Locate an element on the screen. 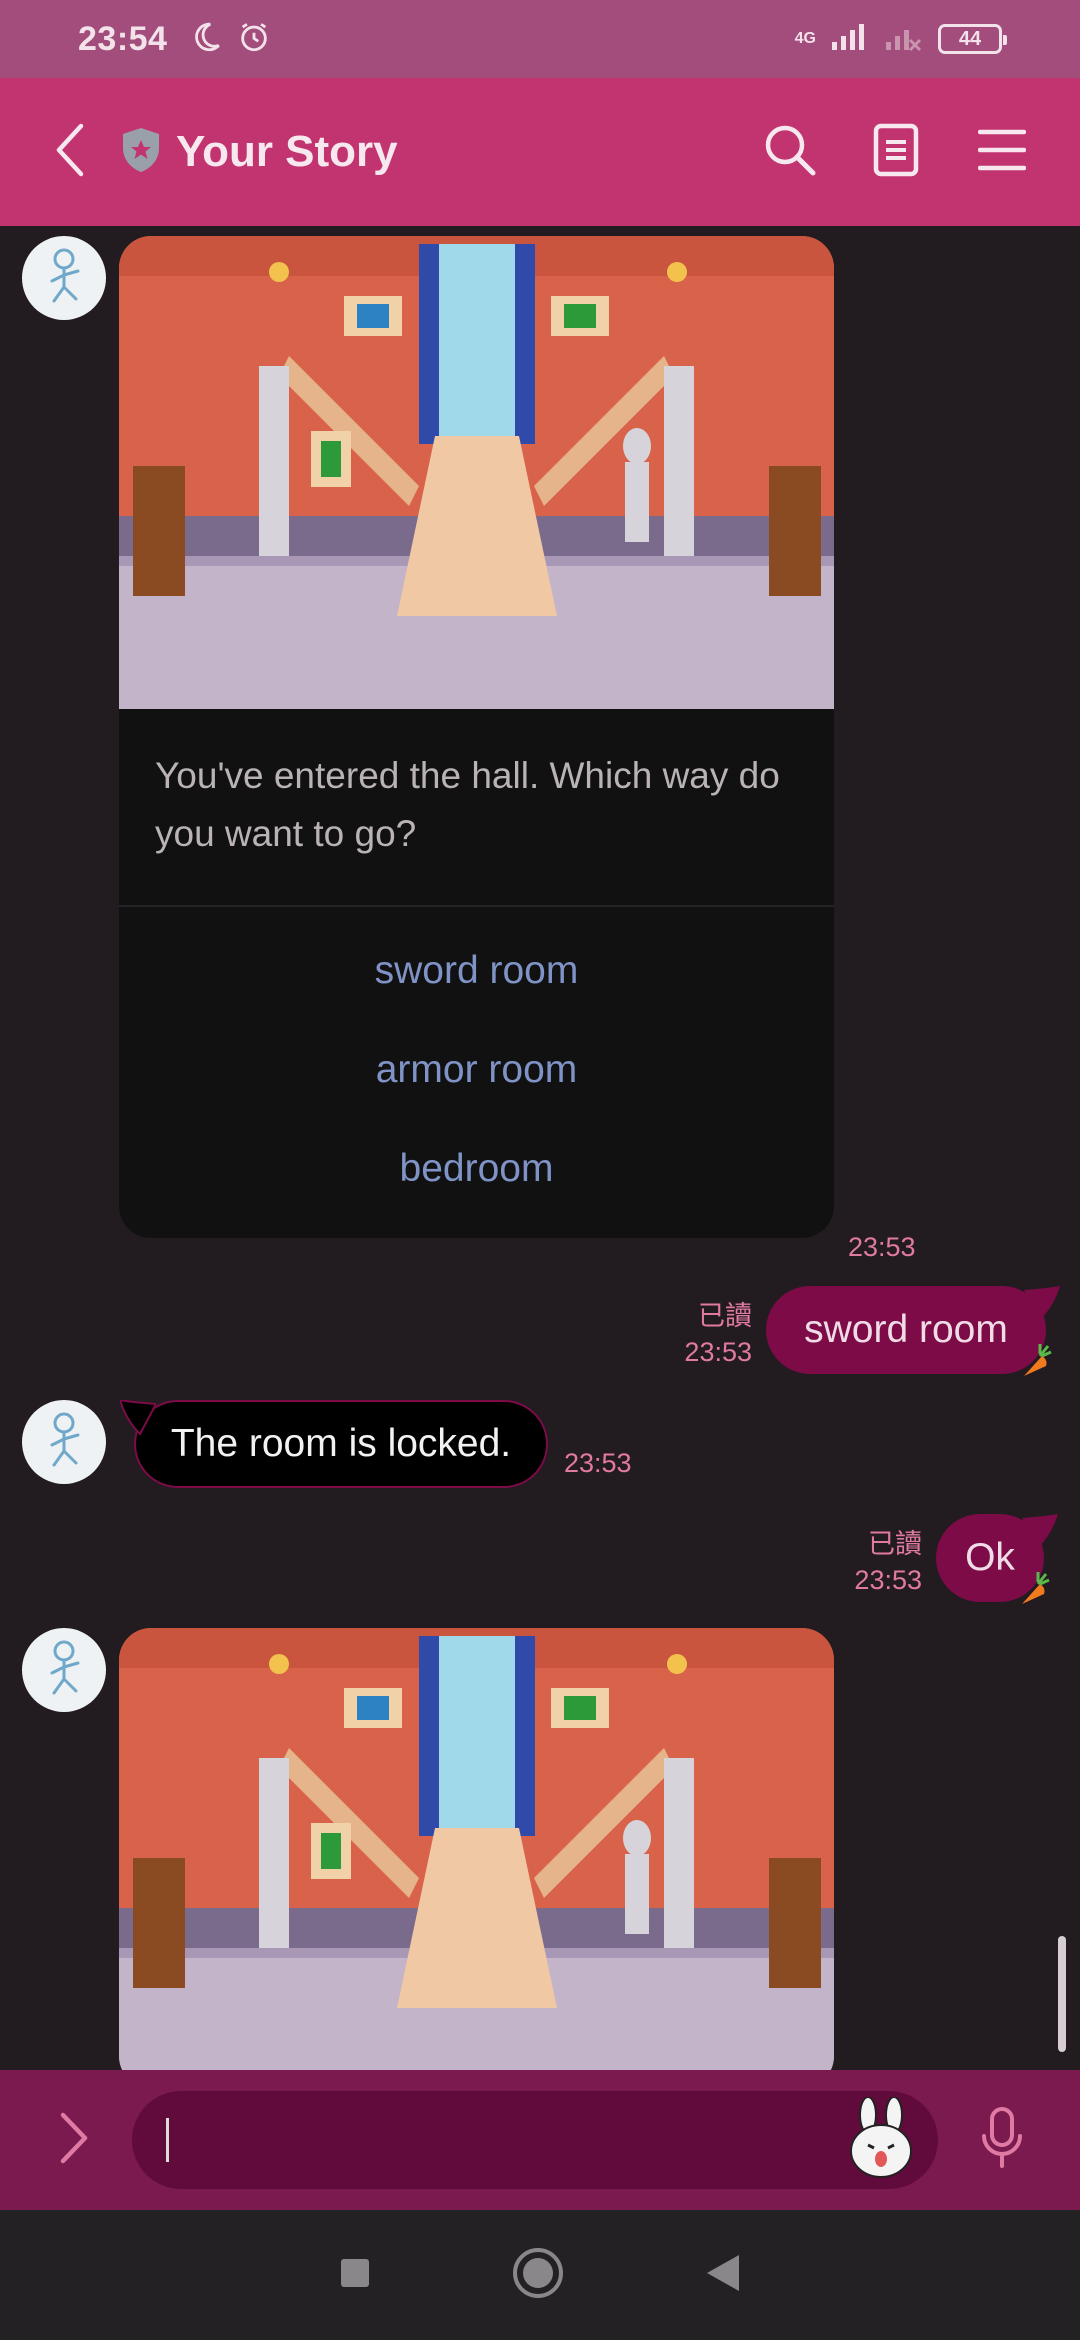  moon-icon is located at coordinates (206, 39).